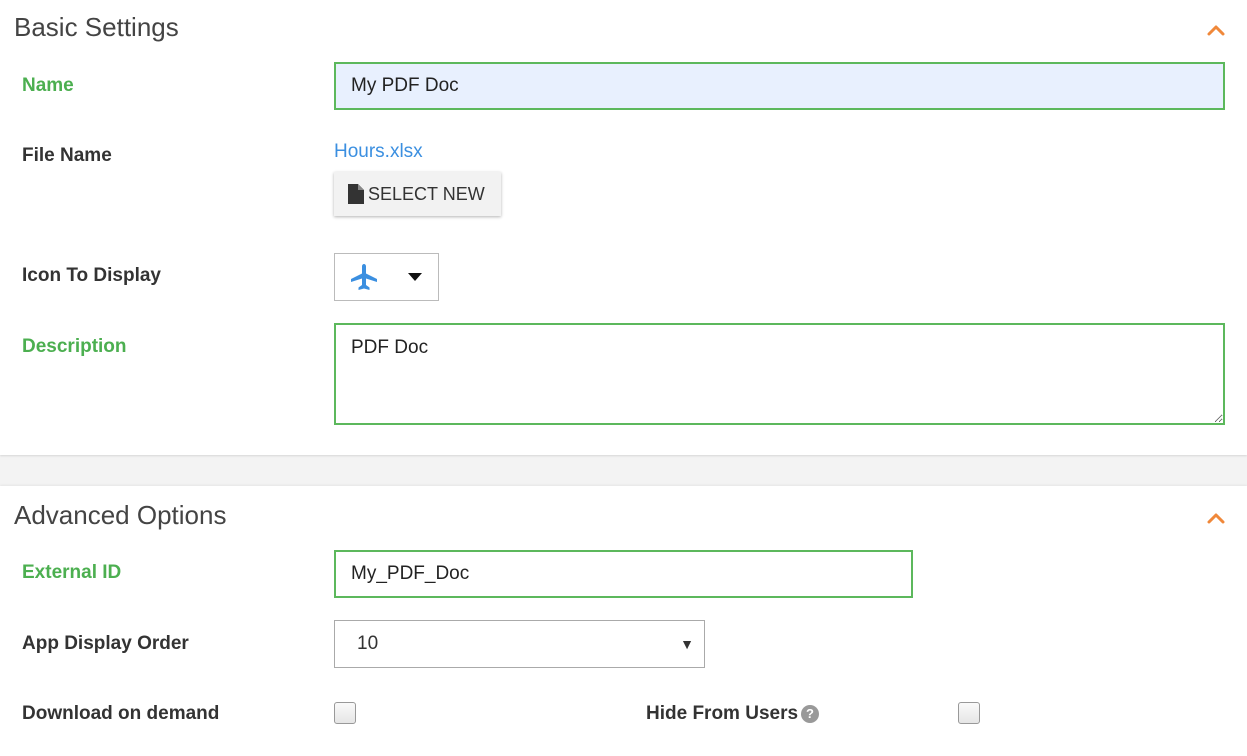 Image resolution: width=1247 pixels, height=756 pixels. Describe the element at coordinates (1216, 518) in the screenshot. I see `collapse-advanced-options-icon` at that location.